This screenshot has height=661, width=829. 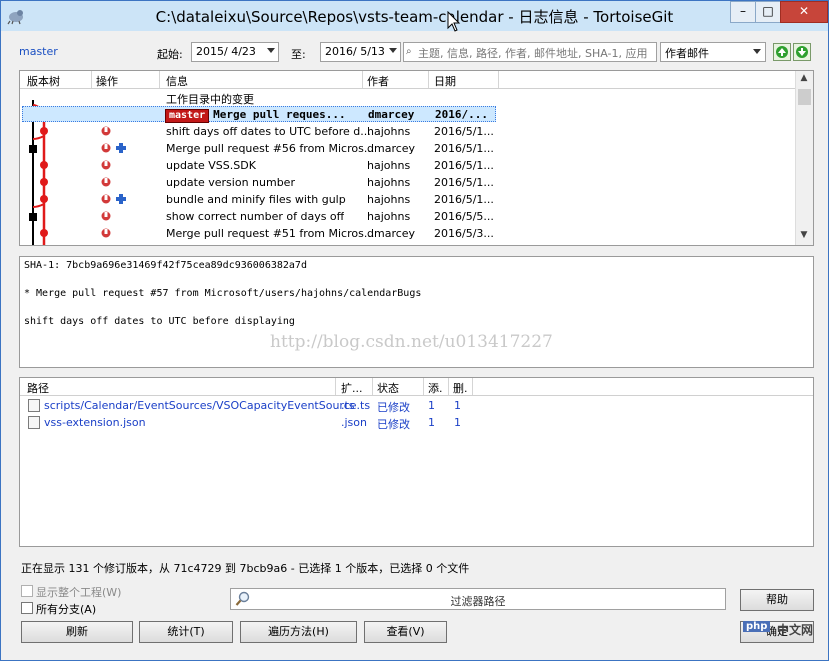 I want to click on all-branches-checkbox, so click(x=27, y=608).